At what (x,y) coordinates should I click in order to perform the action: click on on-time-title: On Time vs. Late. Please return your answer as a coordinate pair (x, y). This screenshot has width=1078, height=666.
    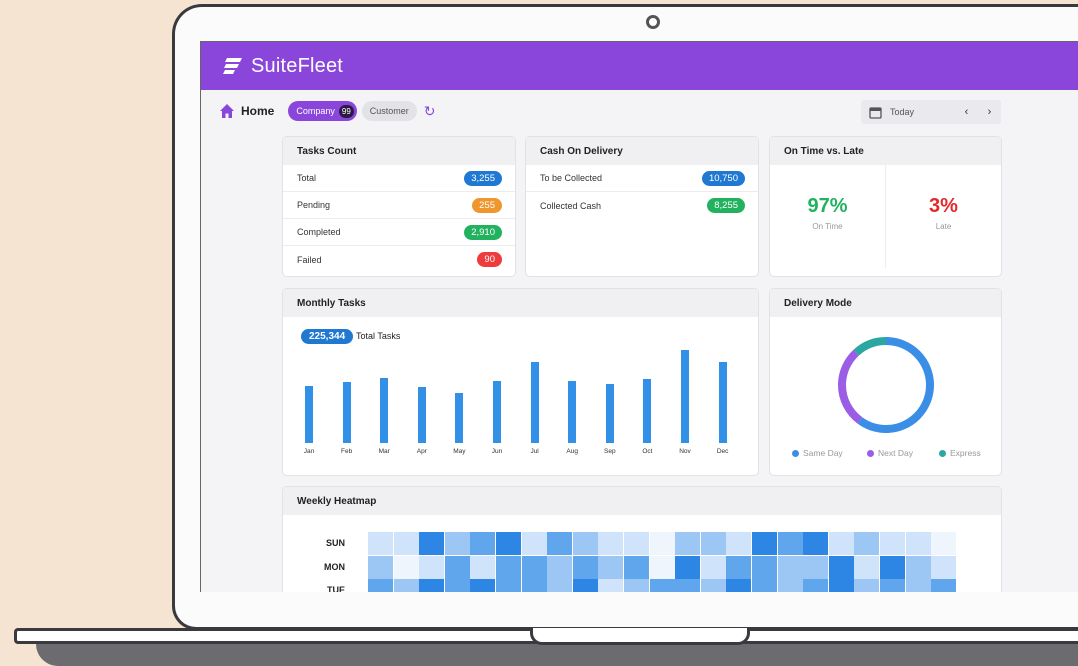
    Looking at the image, I should click on (885, 151).